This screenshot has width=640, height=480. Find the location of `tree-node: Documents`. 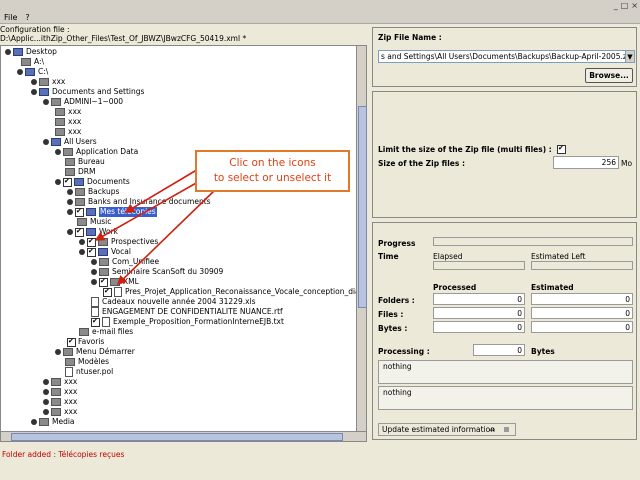

tree-node: Documents is located at coordinates (92, 182).